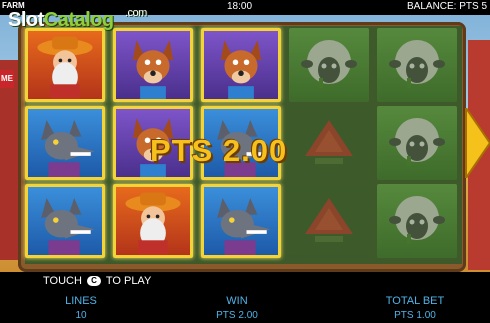  I want to click on touch-label: TOUCH, so click(62, 281).